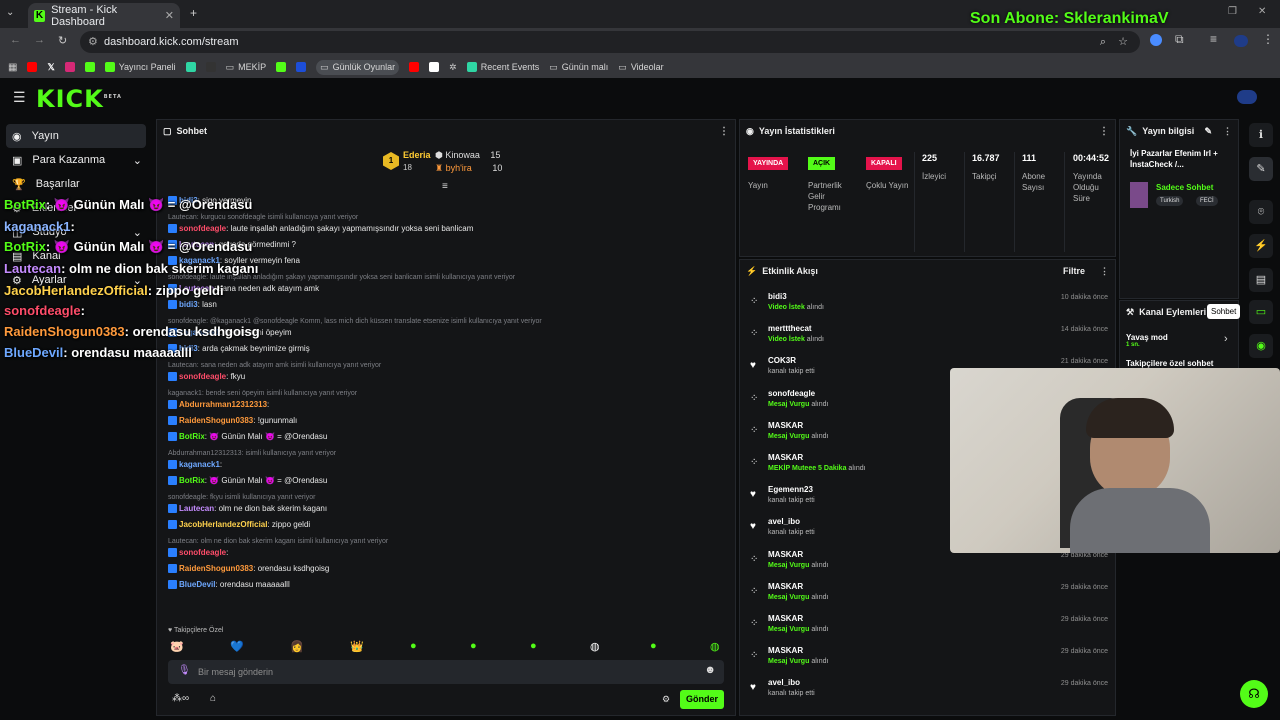 This screenshot has height=720, width=1280. What do you see at coordinates (237, 646) in the screenshot?
I see `emote-icon: 💙` at bounding box center [237, 646].